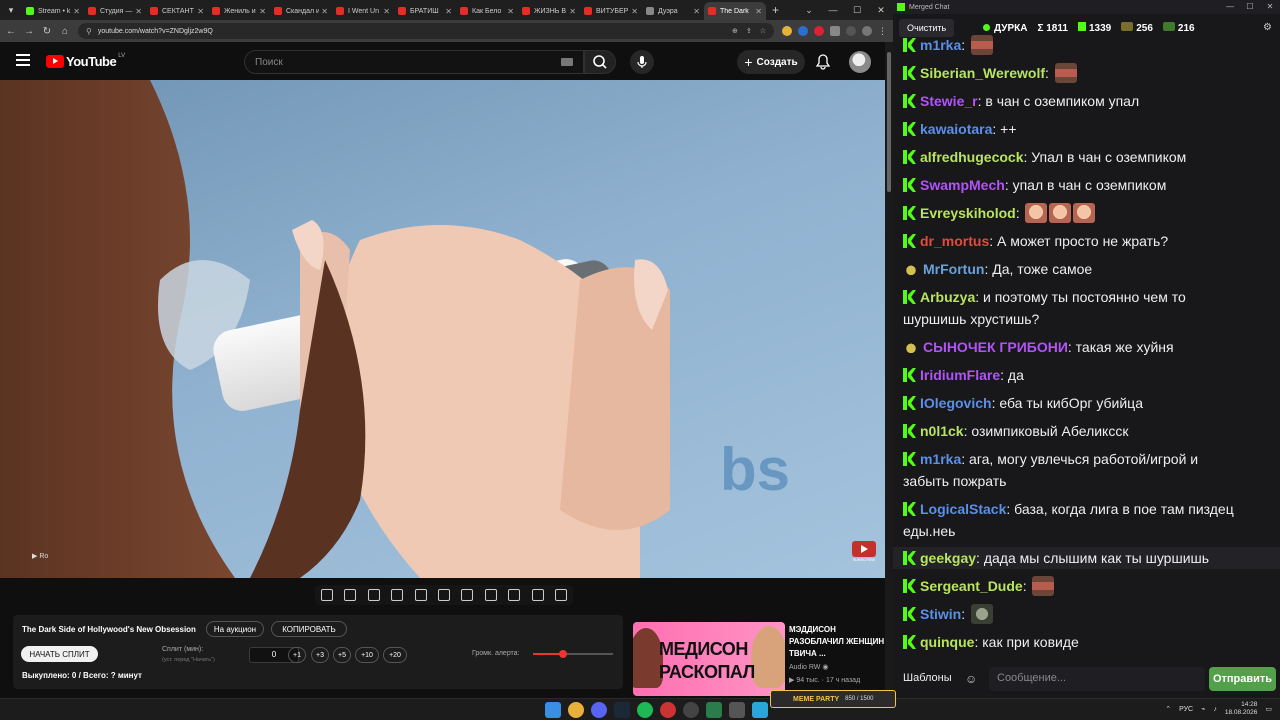 This screenshot has width=1280, height=720. I want to click on discord-icon, so click(599, 710).